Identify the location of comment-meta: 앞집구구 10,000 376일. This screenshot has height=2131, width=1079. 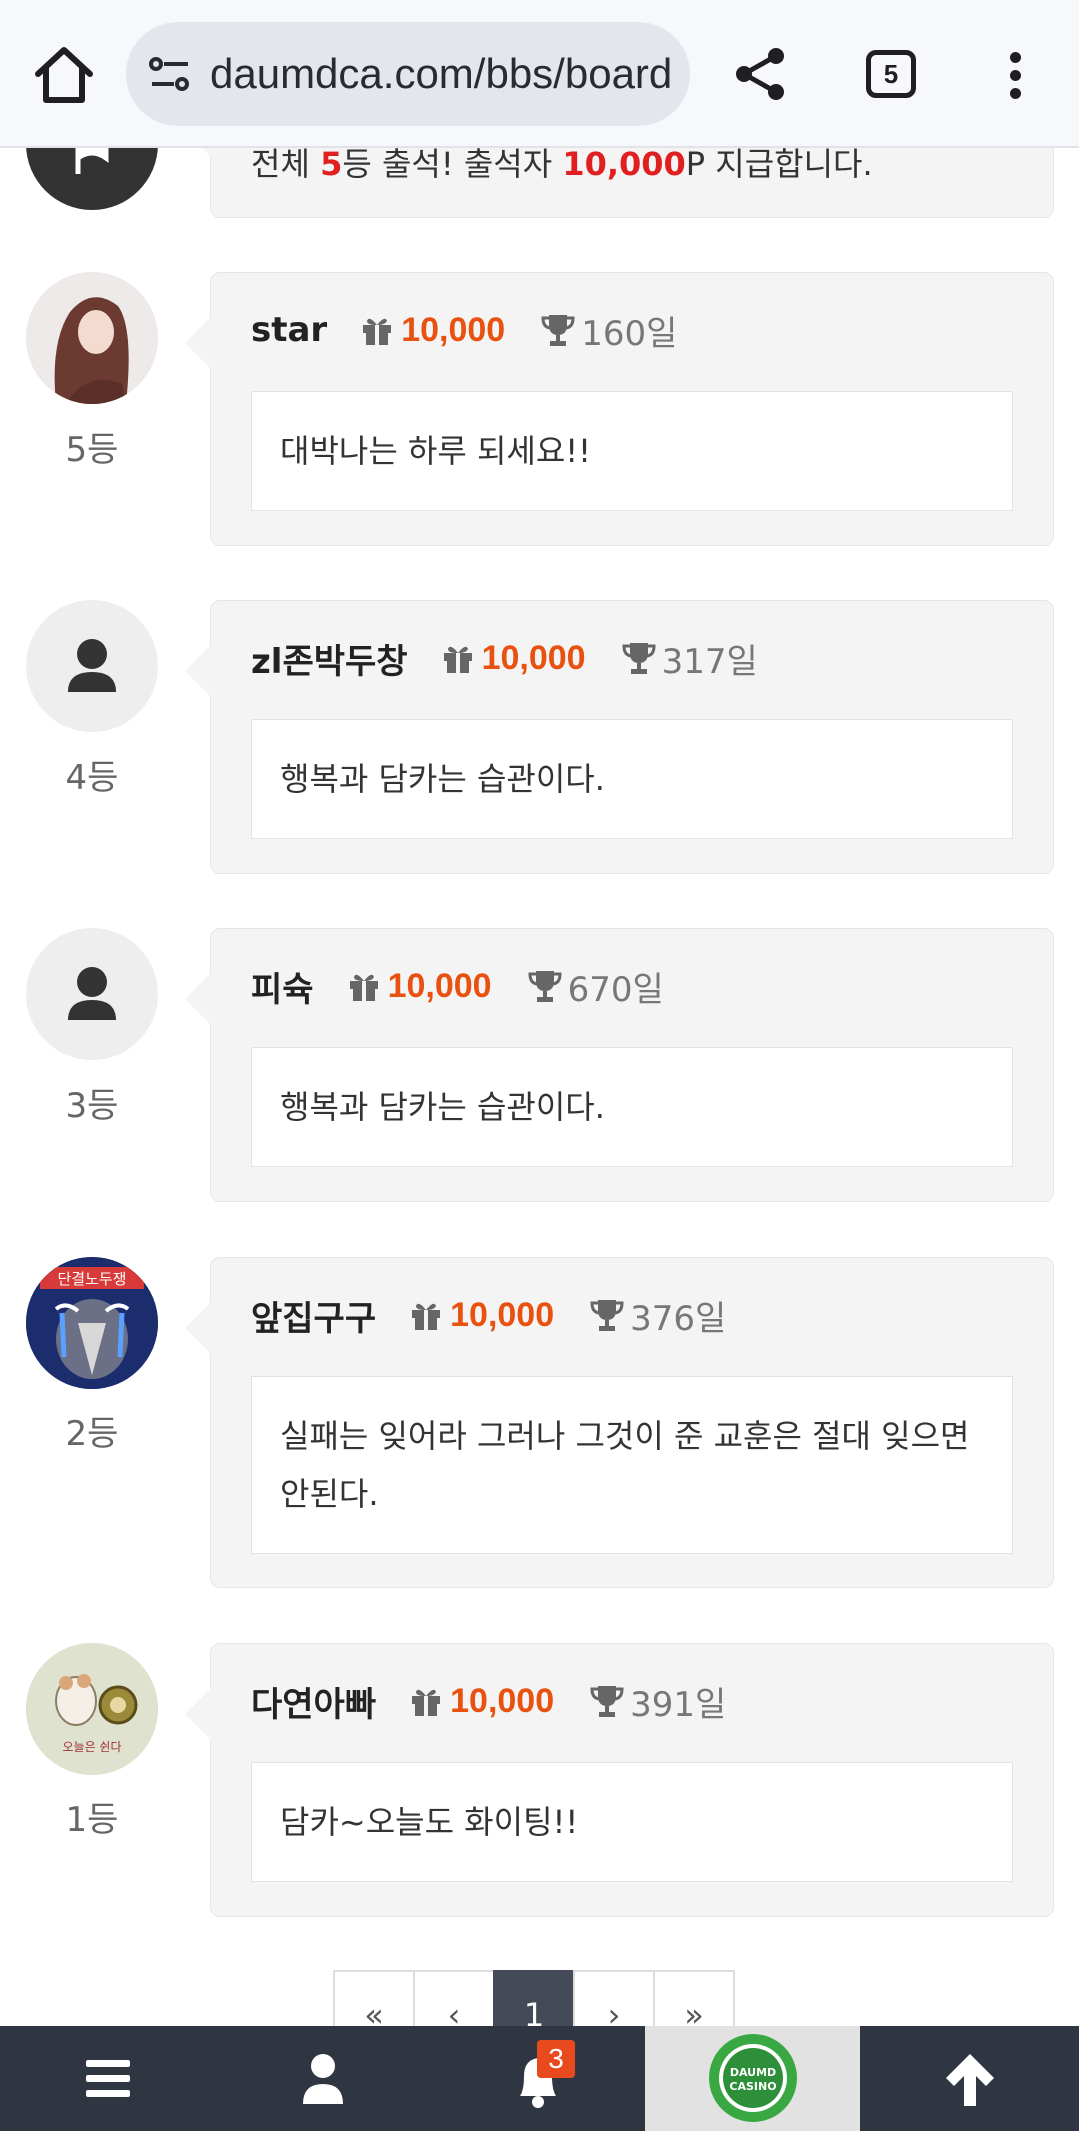
(488, 1315).